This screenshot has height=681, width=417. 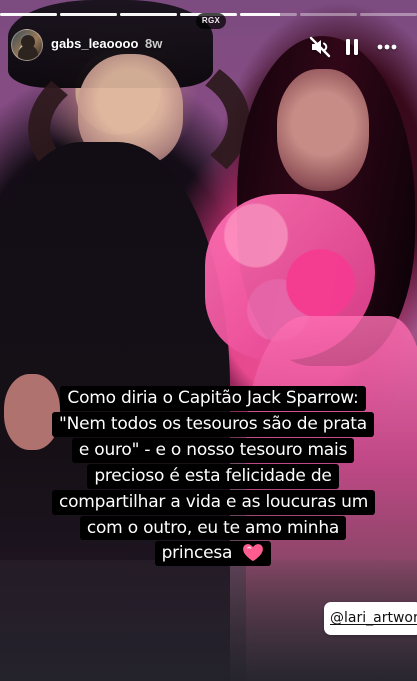 I want to click on mute-icon, so click(x=320, y=47).